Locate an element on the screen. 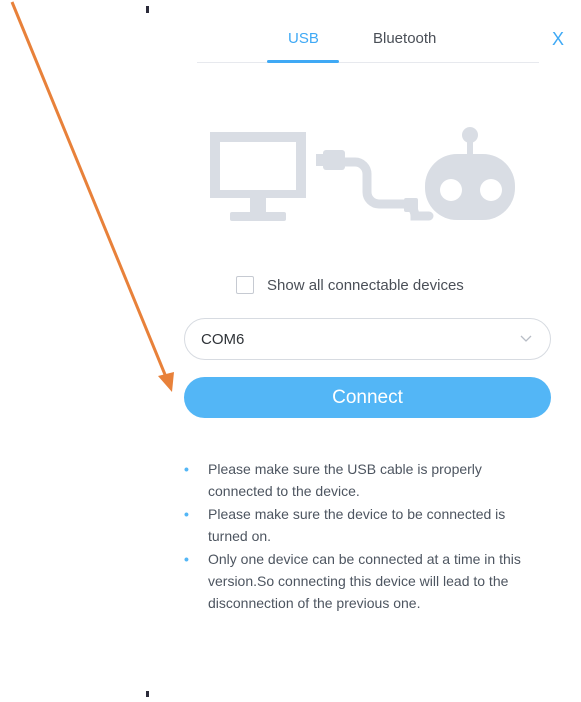 The image size is (581, 702). monitor-icon is located at coordinates (258, 176).